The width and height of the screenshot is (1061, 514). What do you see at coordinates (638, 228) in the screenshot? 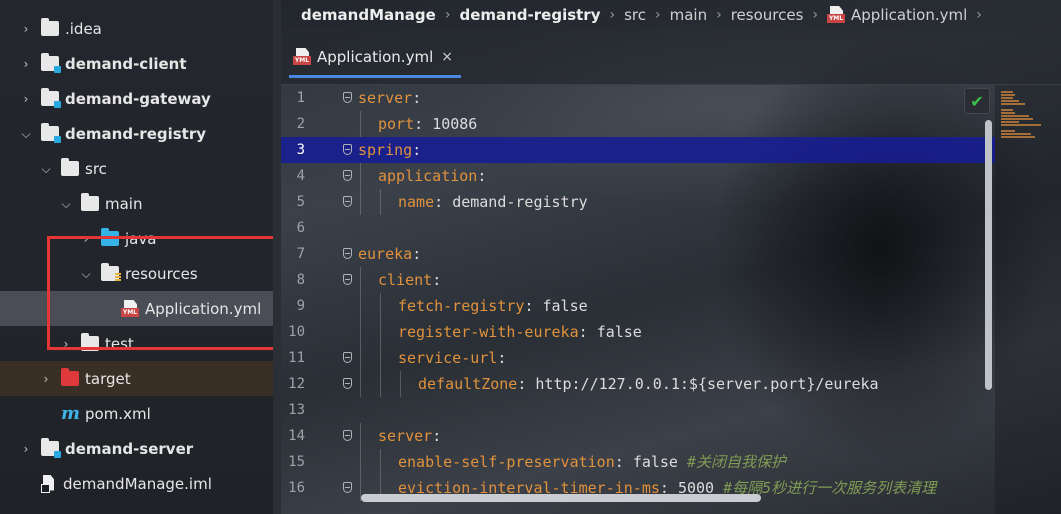
I see `code-line: 6` at bounding box center [638, 228].